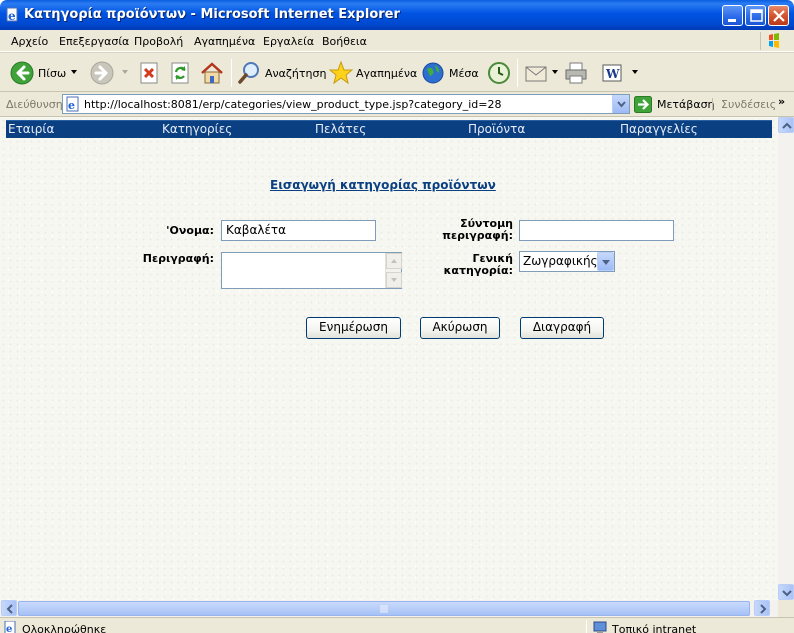  Describe the element at coordinates (786, 608) in the screenshot. I see `scrollbar-corner` at that location.